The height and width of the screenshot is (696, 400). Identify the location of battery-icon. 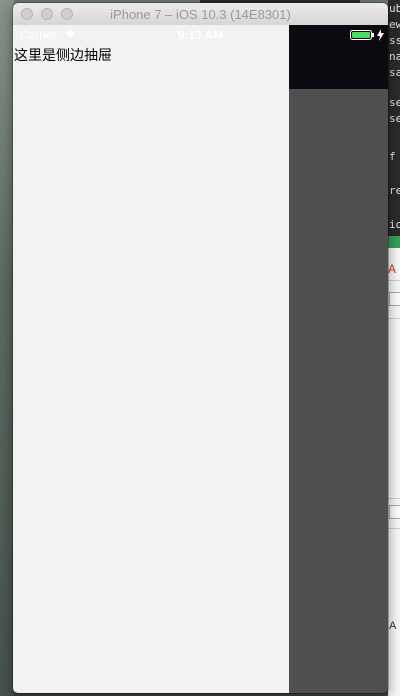
(362, 35).